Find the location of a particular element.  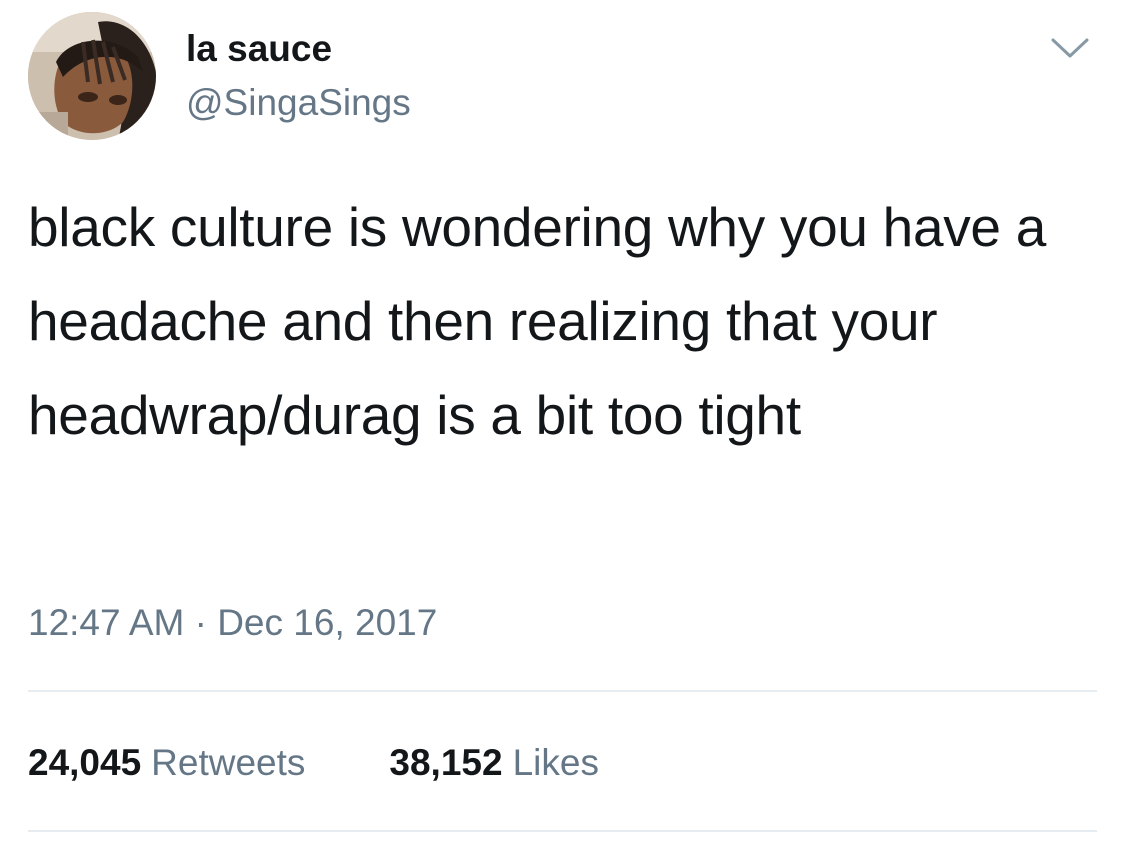

retweets-label: Retweets is located at coordinates (228, 762).